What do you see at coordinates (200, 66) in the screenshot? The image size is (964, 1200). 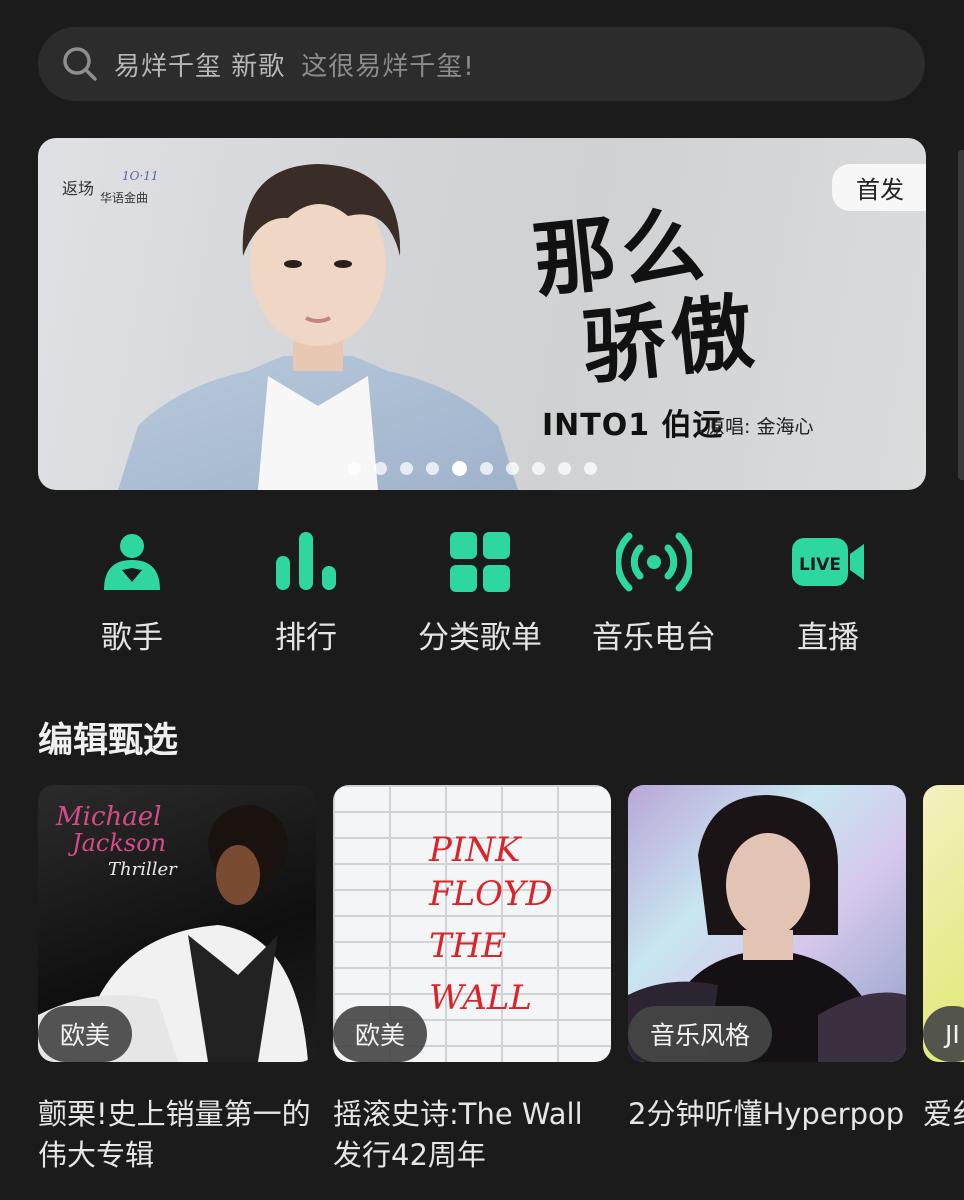 I see `search-query: 易烊千玺 新歌` at bounding box center [200, 66].